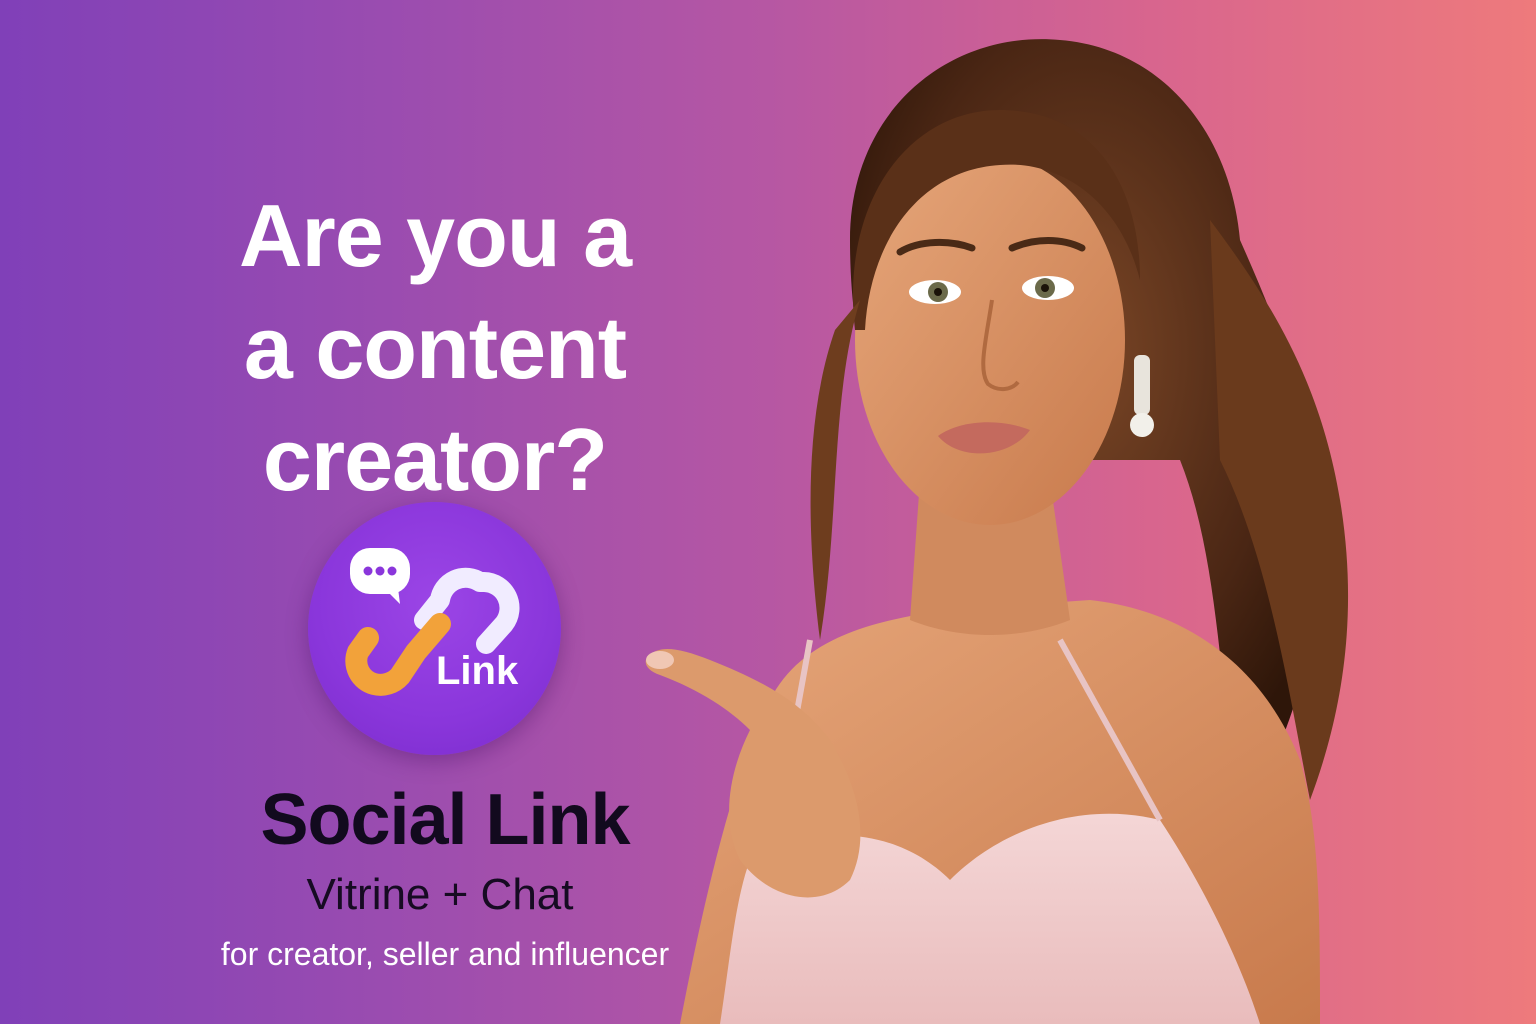  I want to click on chat-bubble-icon, so click(380, 576).